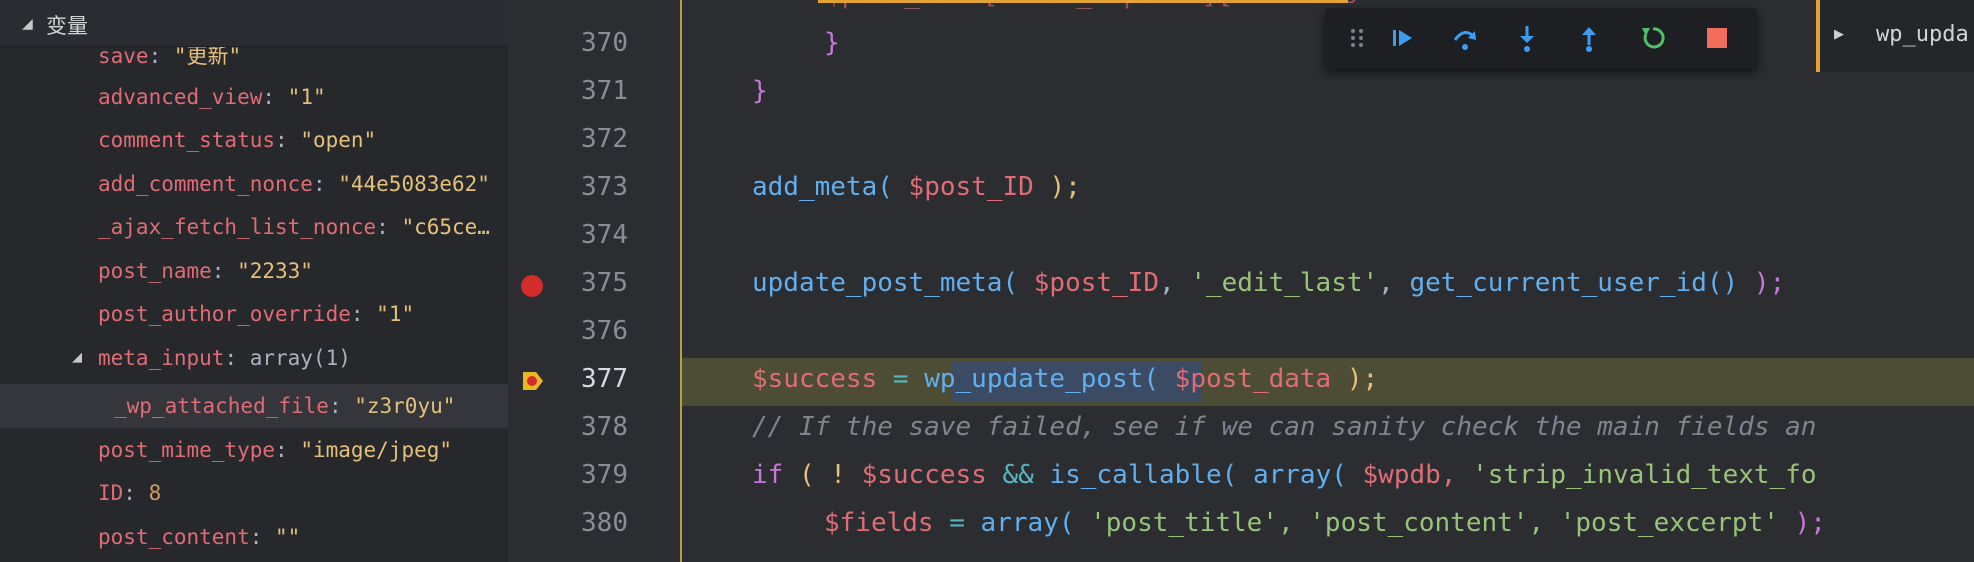 The width and height of the screenshot is (1974, 562). What do you see at coordinates (604, 379) in the screenshot?
I see `line-number-current: 377` at bounding box center [604, 379].